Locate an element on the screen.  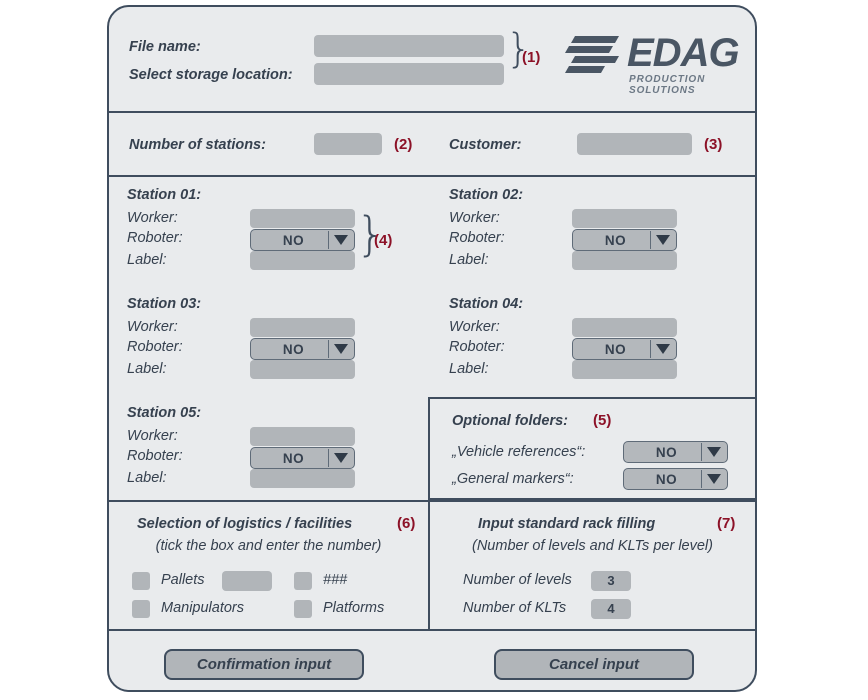
station-05-roboter-dropdown: NO is located at coordinates (302, 458).